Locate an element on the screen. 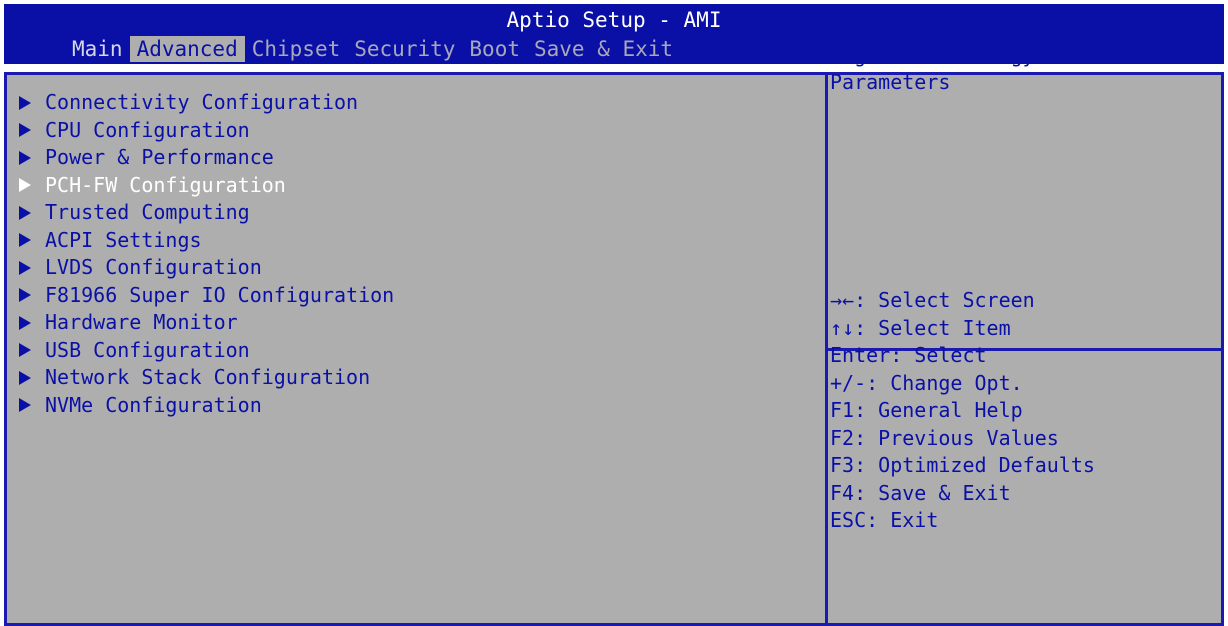  menu-item-label: Hardware Monitor is located at coordinates (141, 322).